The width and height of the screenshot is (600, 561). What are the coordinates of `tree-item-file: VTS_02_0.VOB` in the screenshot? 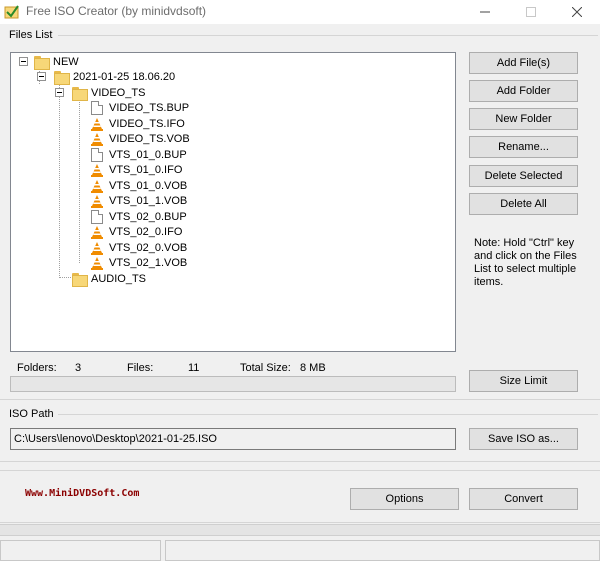 It's located at (138, 248).